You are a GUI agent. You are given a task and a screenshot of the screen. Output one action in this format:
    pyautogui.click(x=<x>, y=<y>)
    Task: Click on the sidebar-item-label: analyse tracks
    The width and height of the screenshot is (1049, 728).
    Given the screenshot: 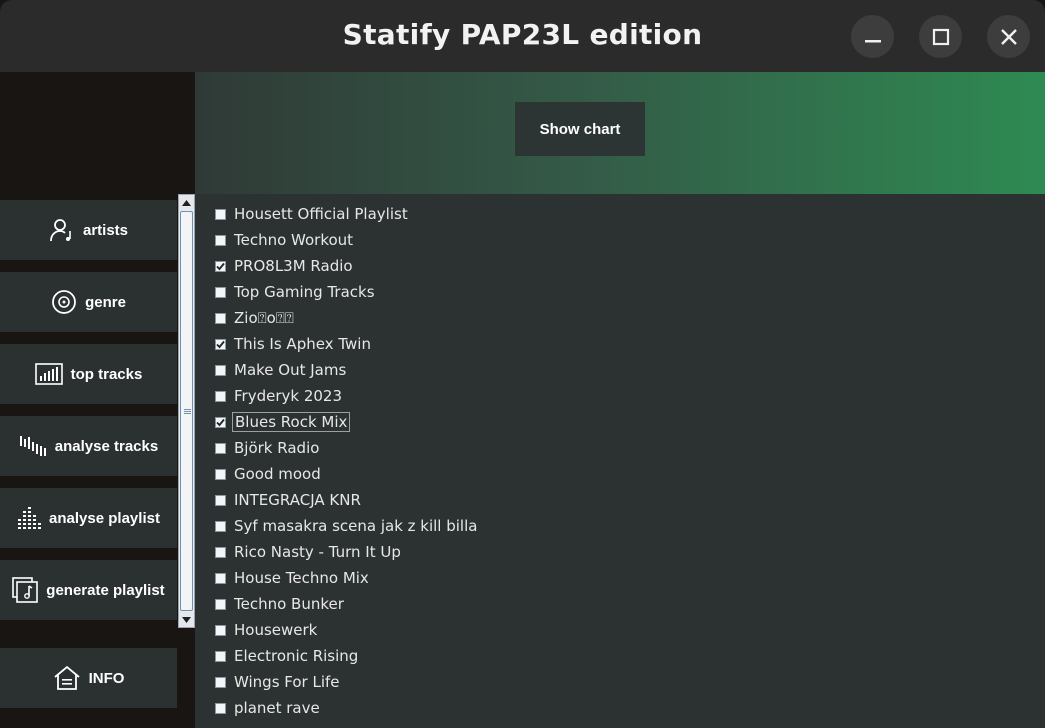 What is the action you would take?
    pyautogui.click(x=106, y=446)
    